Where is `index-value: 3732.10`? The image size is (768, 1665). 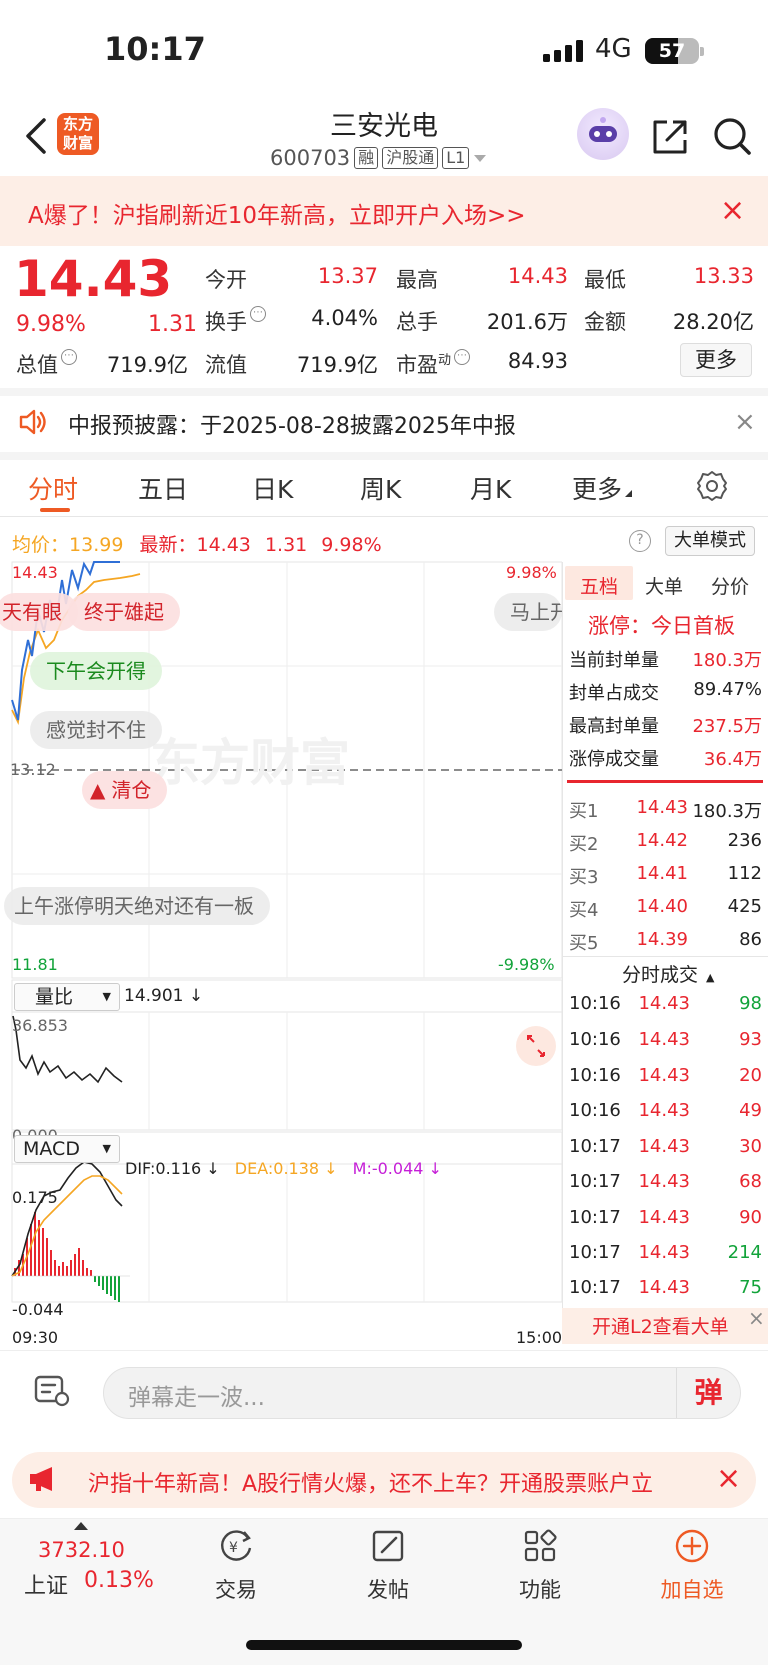
index-value: 3732.10 is located at coordinates (81, 1550).